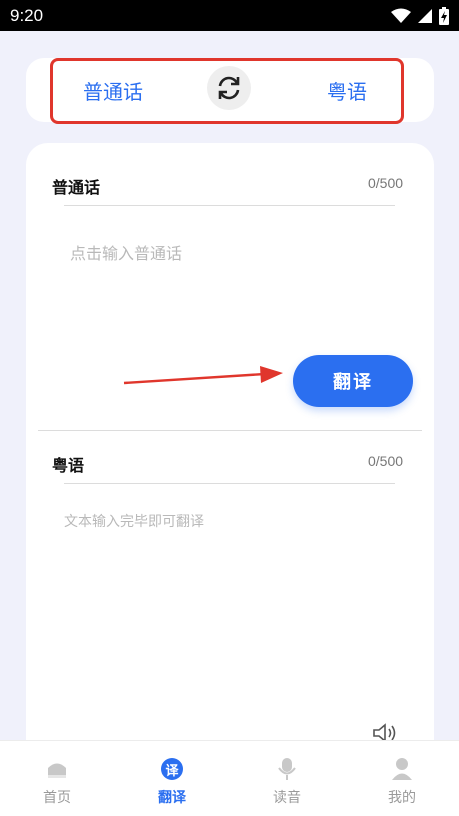  Describe the element at coordinates (230, 430) in the screenshot. I see `section-divider` at that location.